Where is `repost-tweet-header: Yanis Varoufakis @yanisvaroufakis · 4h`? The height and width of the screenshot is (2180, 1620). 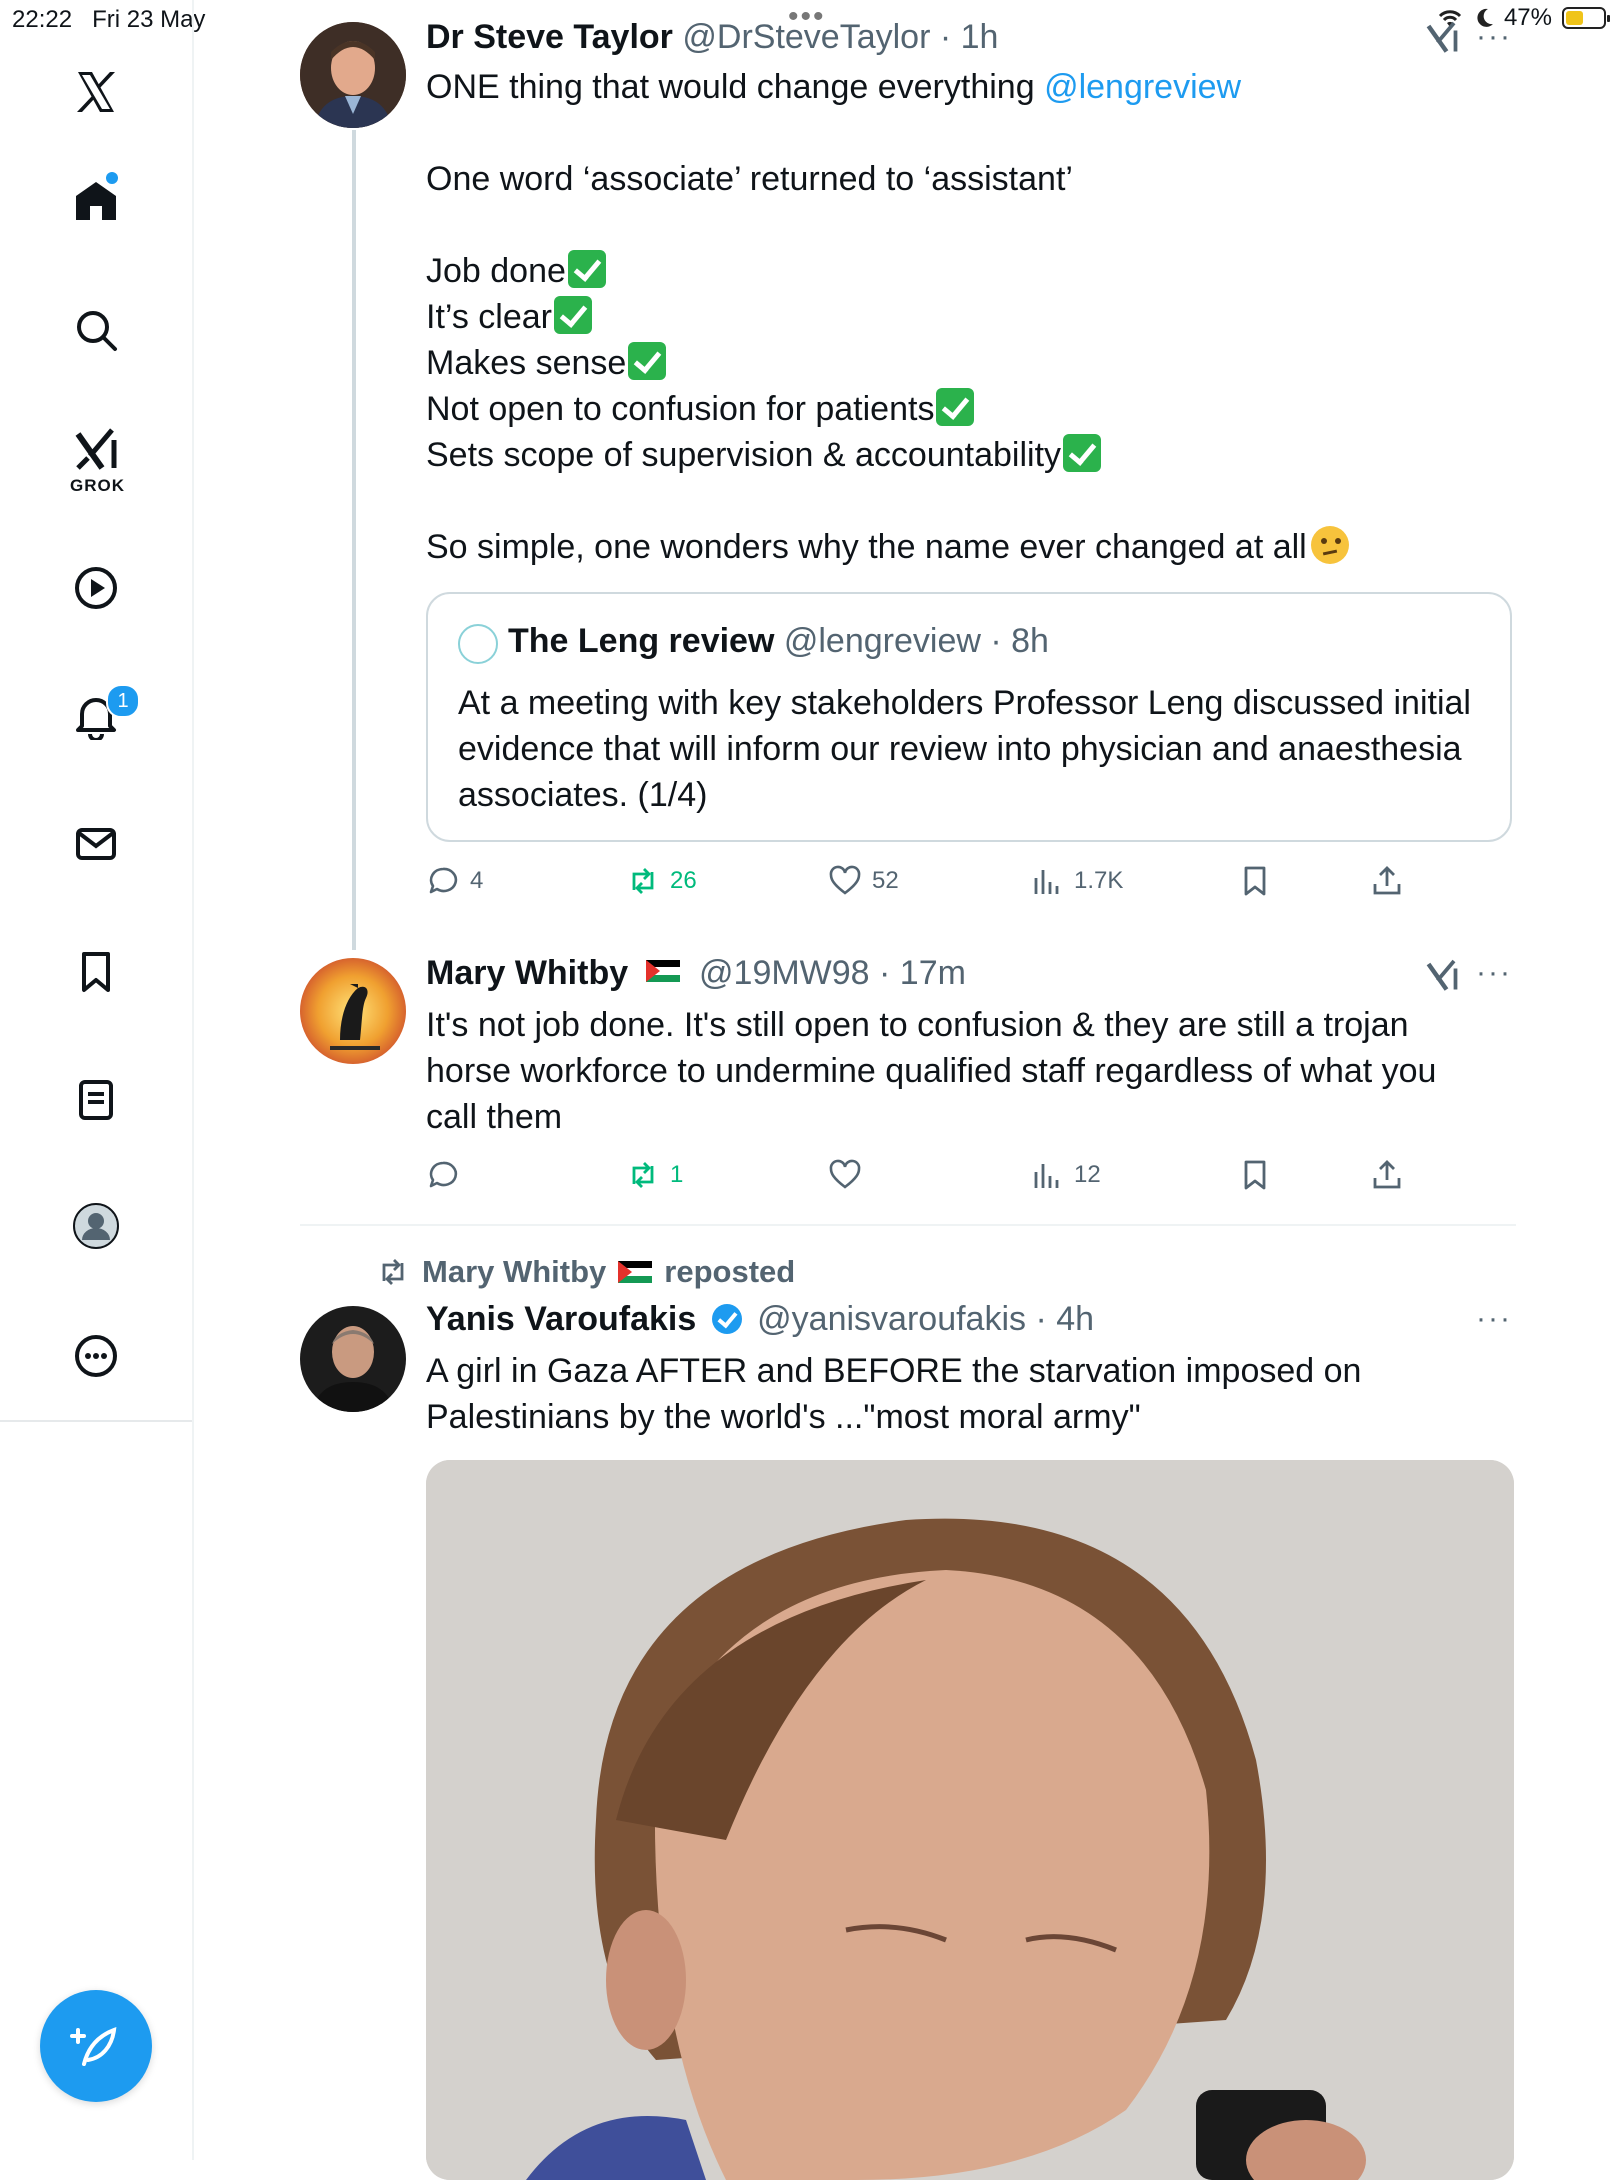
repost-tweet-header: Yanis Varoufakis @yanisvaroufakis · 4h is located at coordinates (760, 1319).